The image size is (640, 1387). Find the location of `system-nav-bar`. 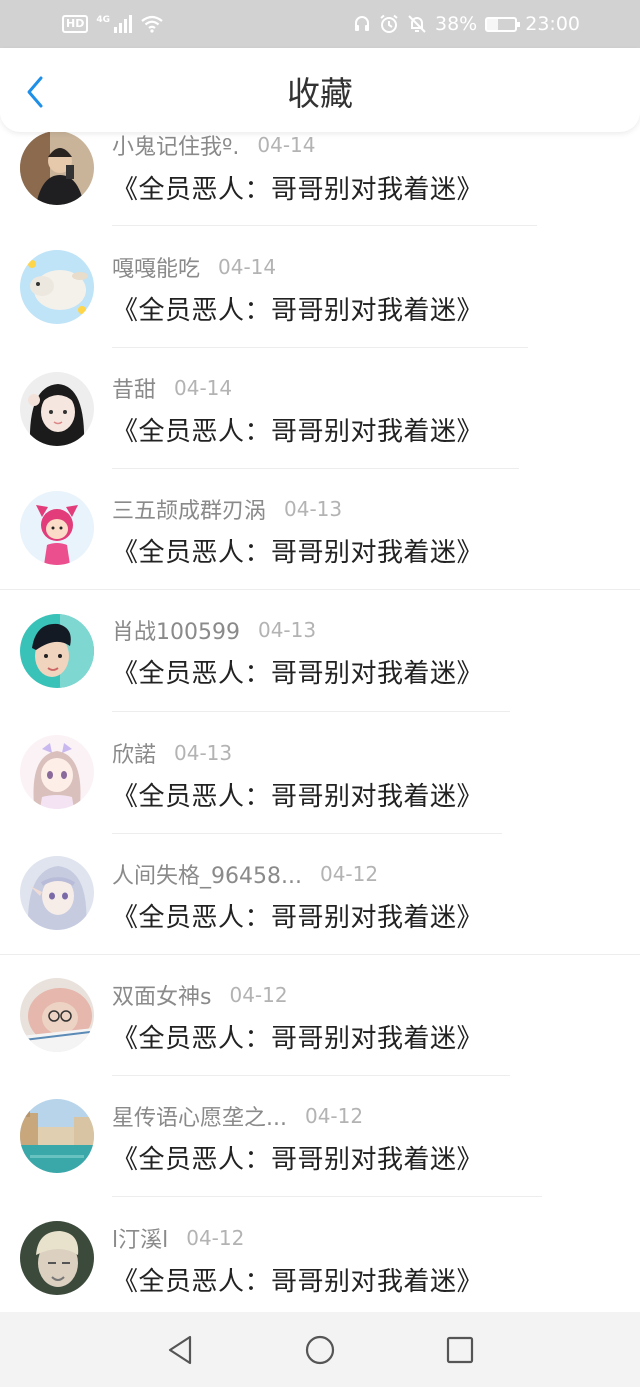

system-nav-bar is located at coordinates (320, 1349).